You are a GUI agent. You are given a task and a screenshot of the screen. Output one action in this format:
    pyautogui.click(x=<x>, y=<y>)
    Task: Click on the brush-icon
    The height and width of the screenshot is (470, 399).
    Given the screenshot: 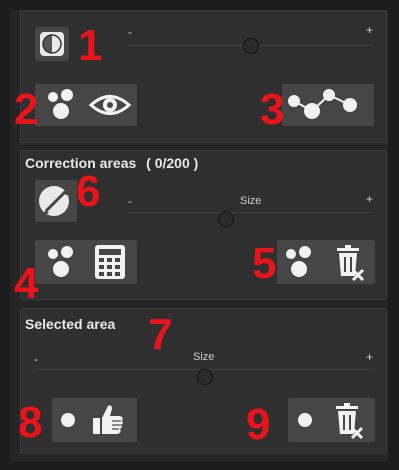 What is the action you would take?
    pyautogui.click(x=55, y=201)
    